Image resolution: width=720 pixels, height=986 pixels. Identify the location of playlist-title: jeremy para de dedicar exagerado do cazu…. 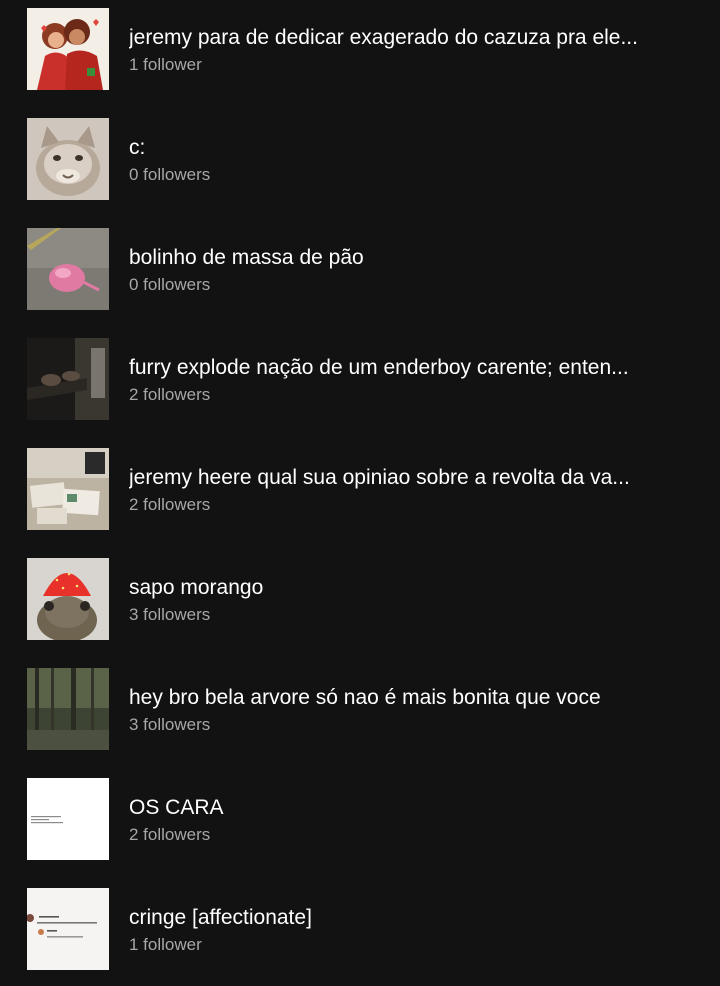
(414, 38).